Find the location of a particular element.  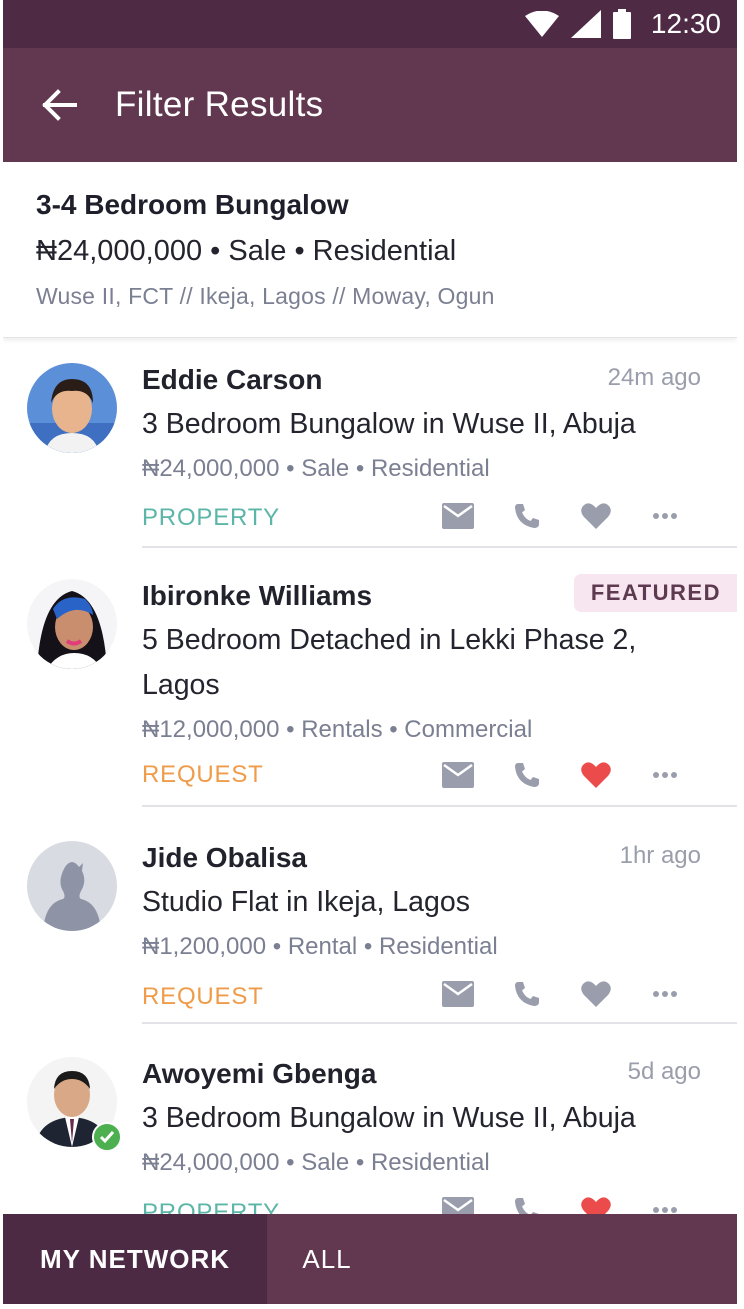

timestamp: 5d ago is located at coordinates (664, 1071).